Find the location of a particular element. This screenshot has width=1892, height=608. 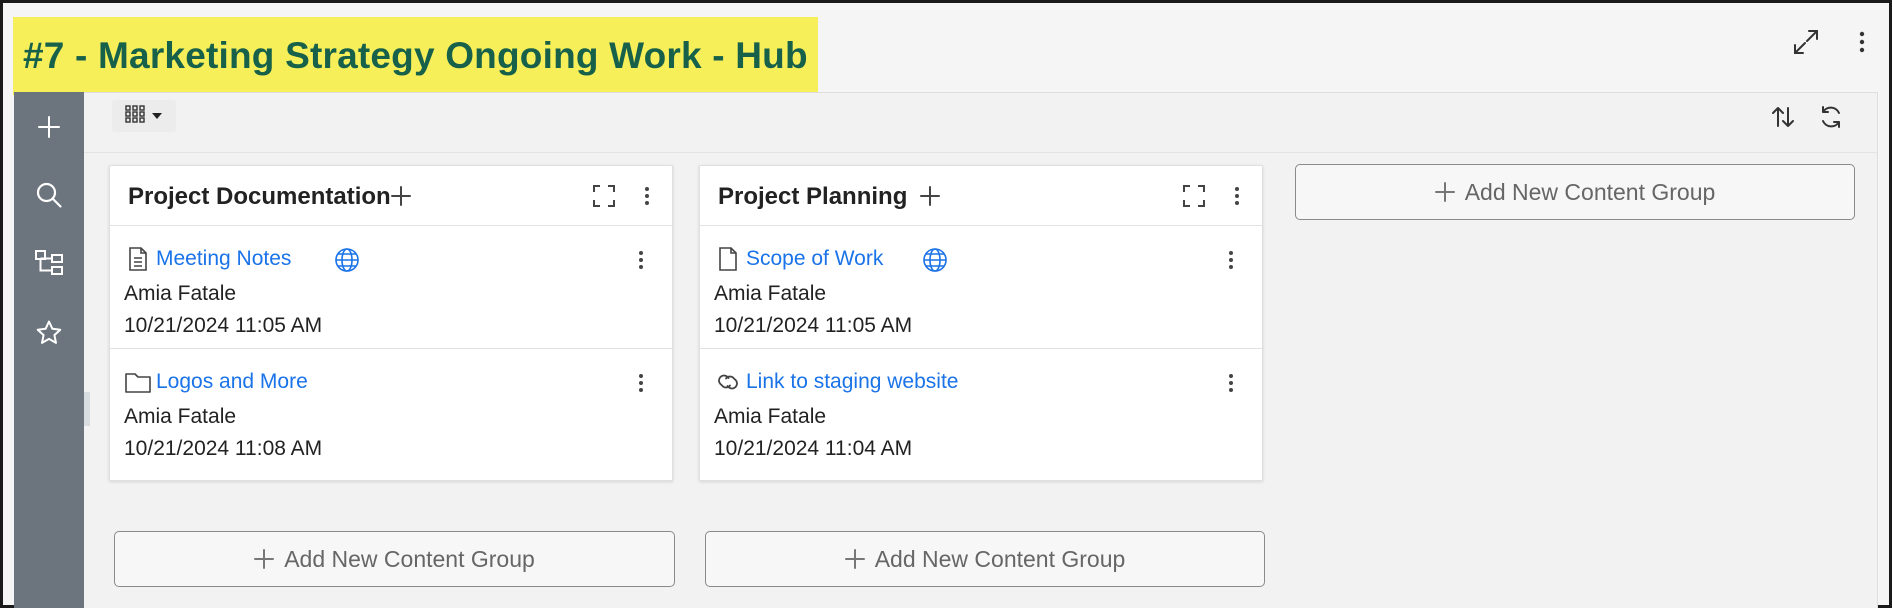

content-group-header: Project Planning is located at coordinates (981, 196).